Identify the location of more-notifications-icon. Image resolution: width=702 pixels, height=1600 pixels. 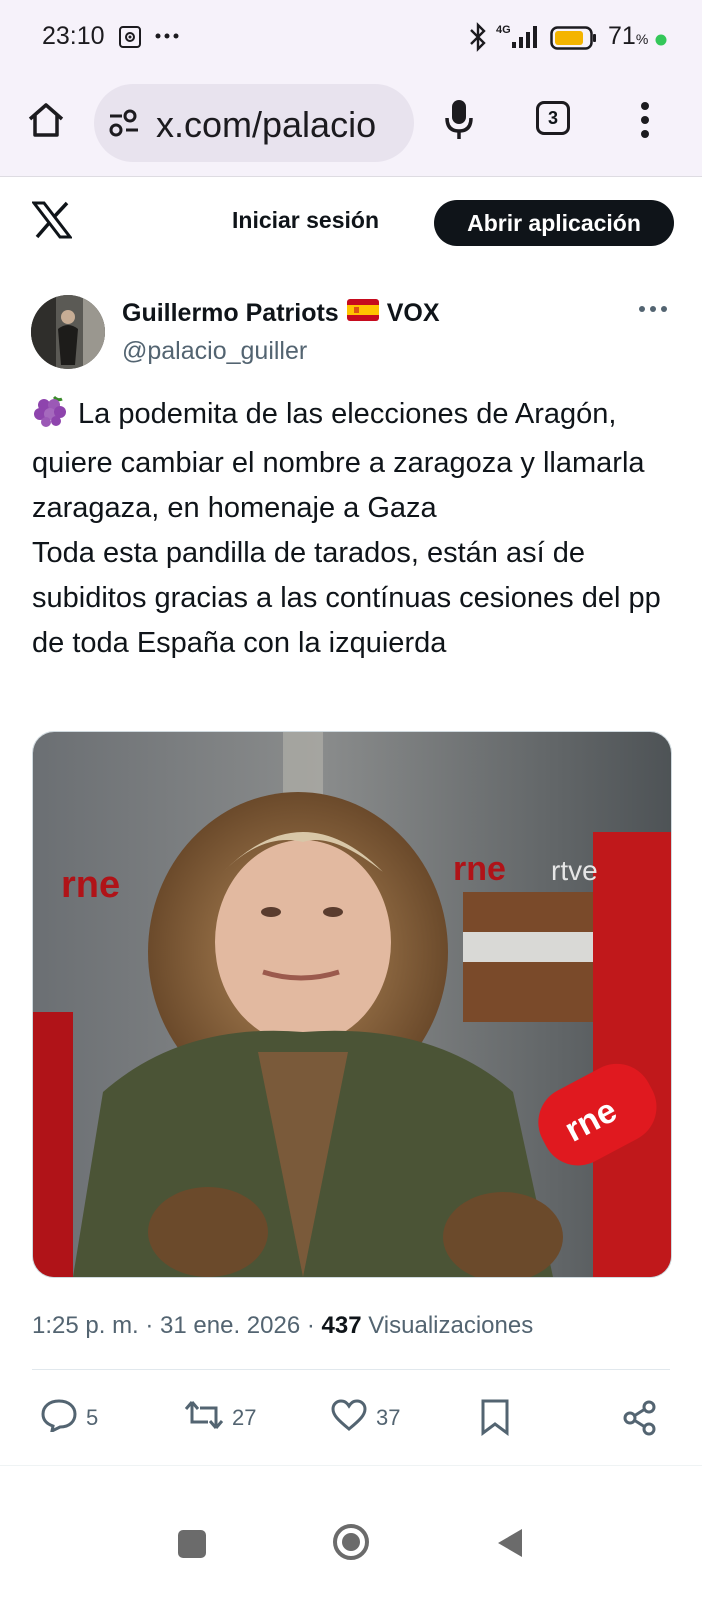
(167, 37).